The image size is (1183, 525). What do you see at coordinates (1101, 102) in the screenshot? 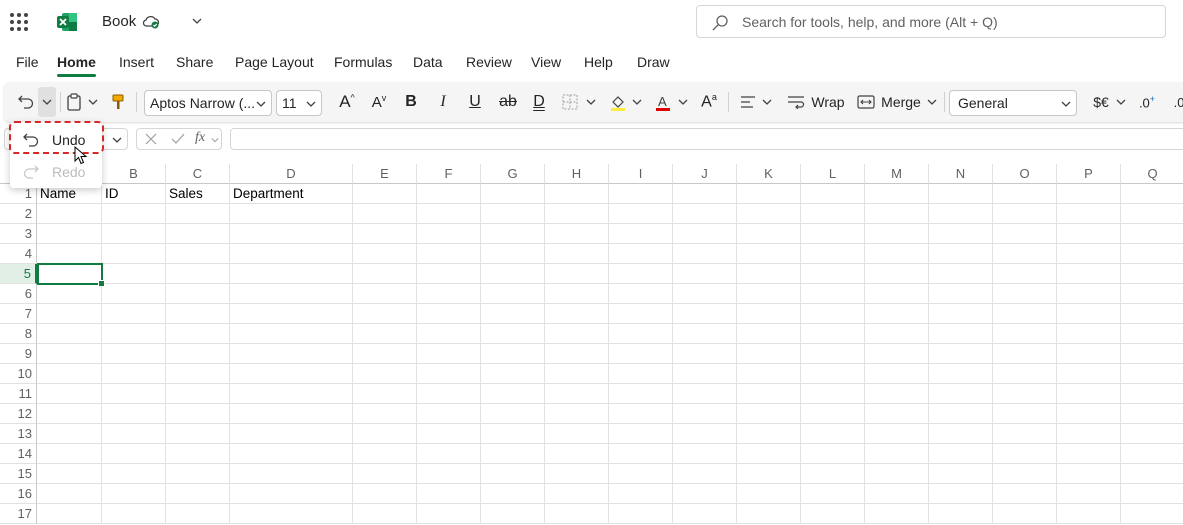
I see `currency-button: $€` at bounding box center [1101, 102].